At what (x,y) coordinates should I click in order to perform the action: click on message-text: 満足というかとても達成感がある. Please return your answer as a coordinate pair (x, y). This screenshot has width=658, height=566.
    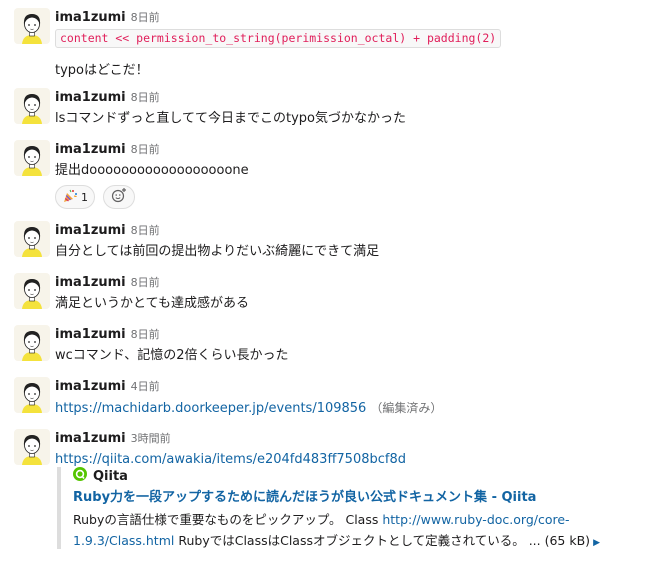
    Looking at the image, I should click on (152, 303).